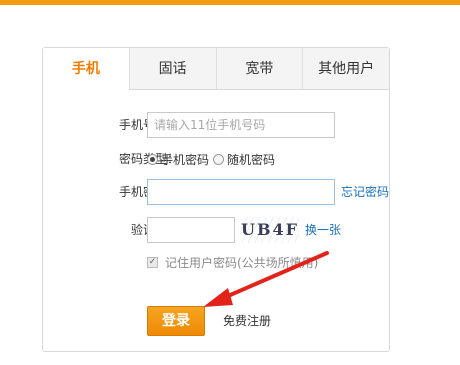 The height and width of the screenshot is (365, 460). I want to click on captcha-image: UB4F, so click(270, 230).